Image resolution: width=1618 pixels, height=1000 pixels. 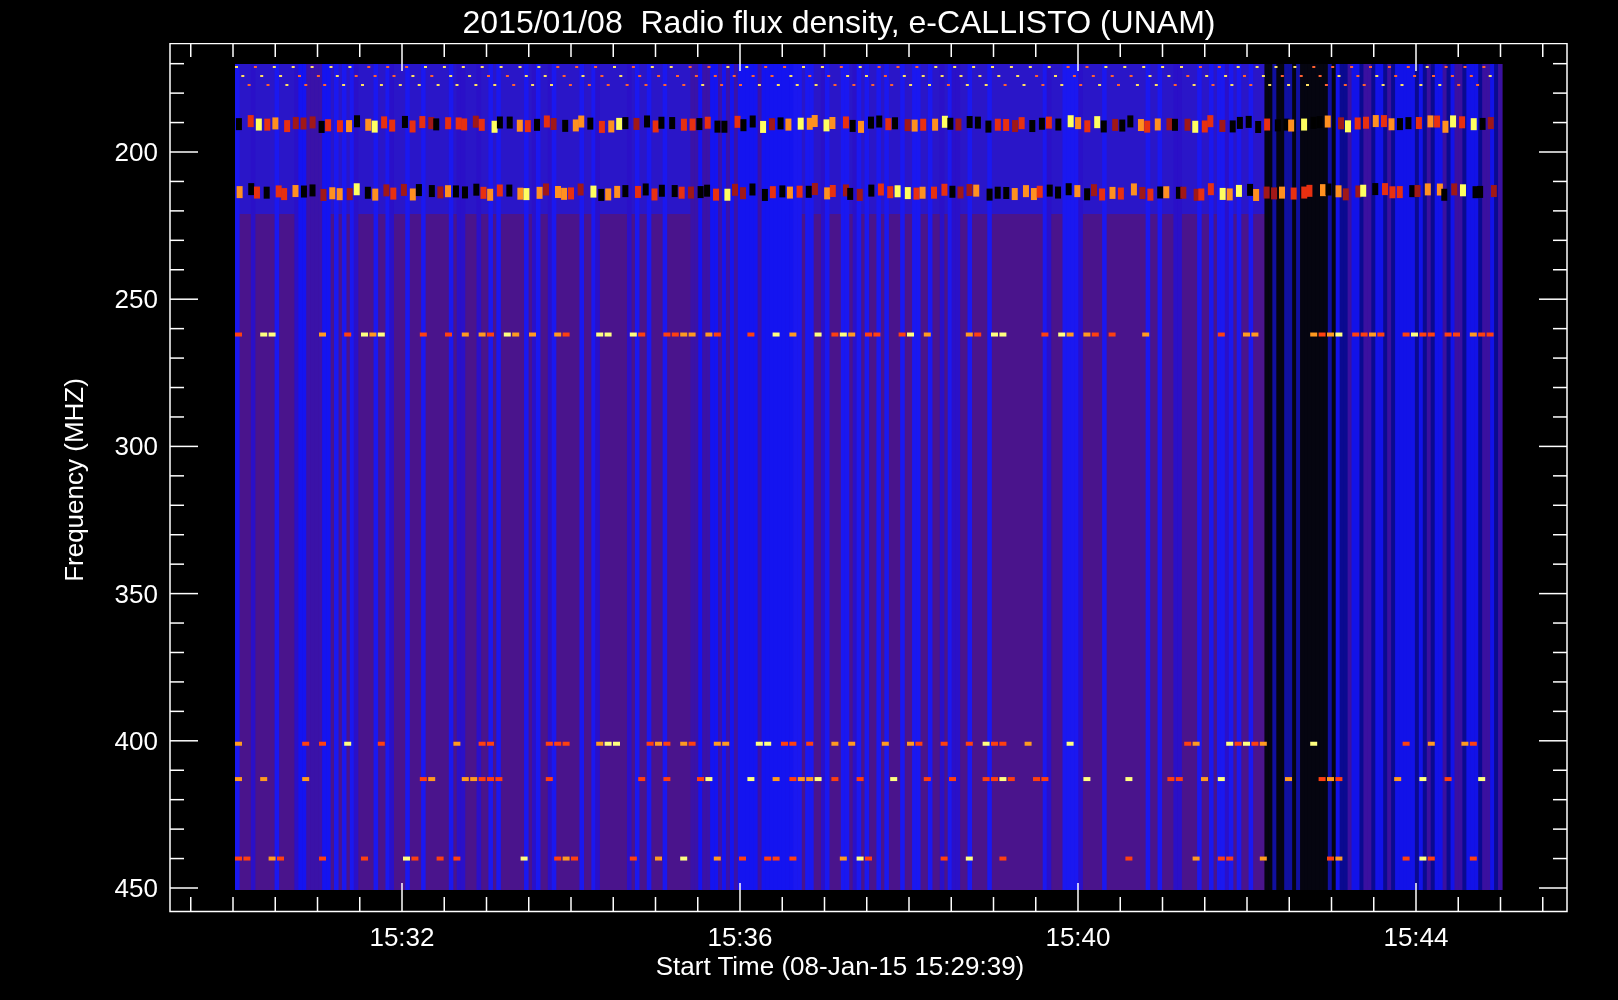 What do you see at coordinates (1078, 937) in the screenshot?
I see `tick-label: 15:40` at bounding box center [1078, 937].